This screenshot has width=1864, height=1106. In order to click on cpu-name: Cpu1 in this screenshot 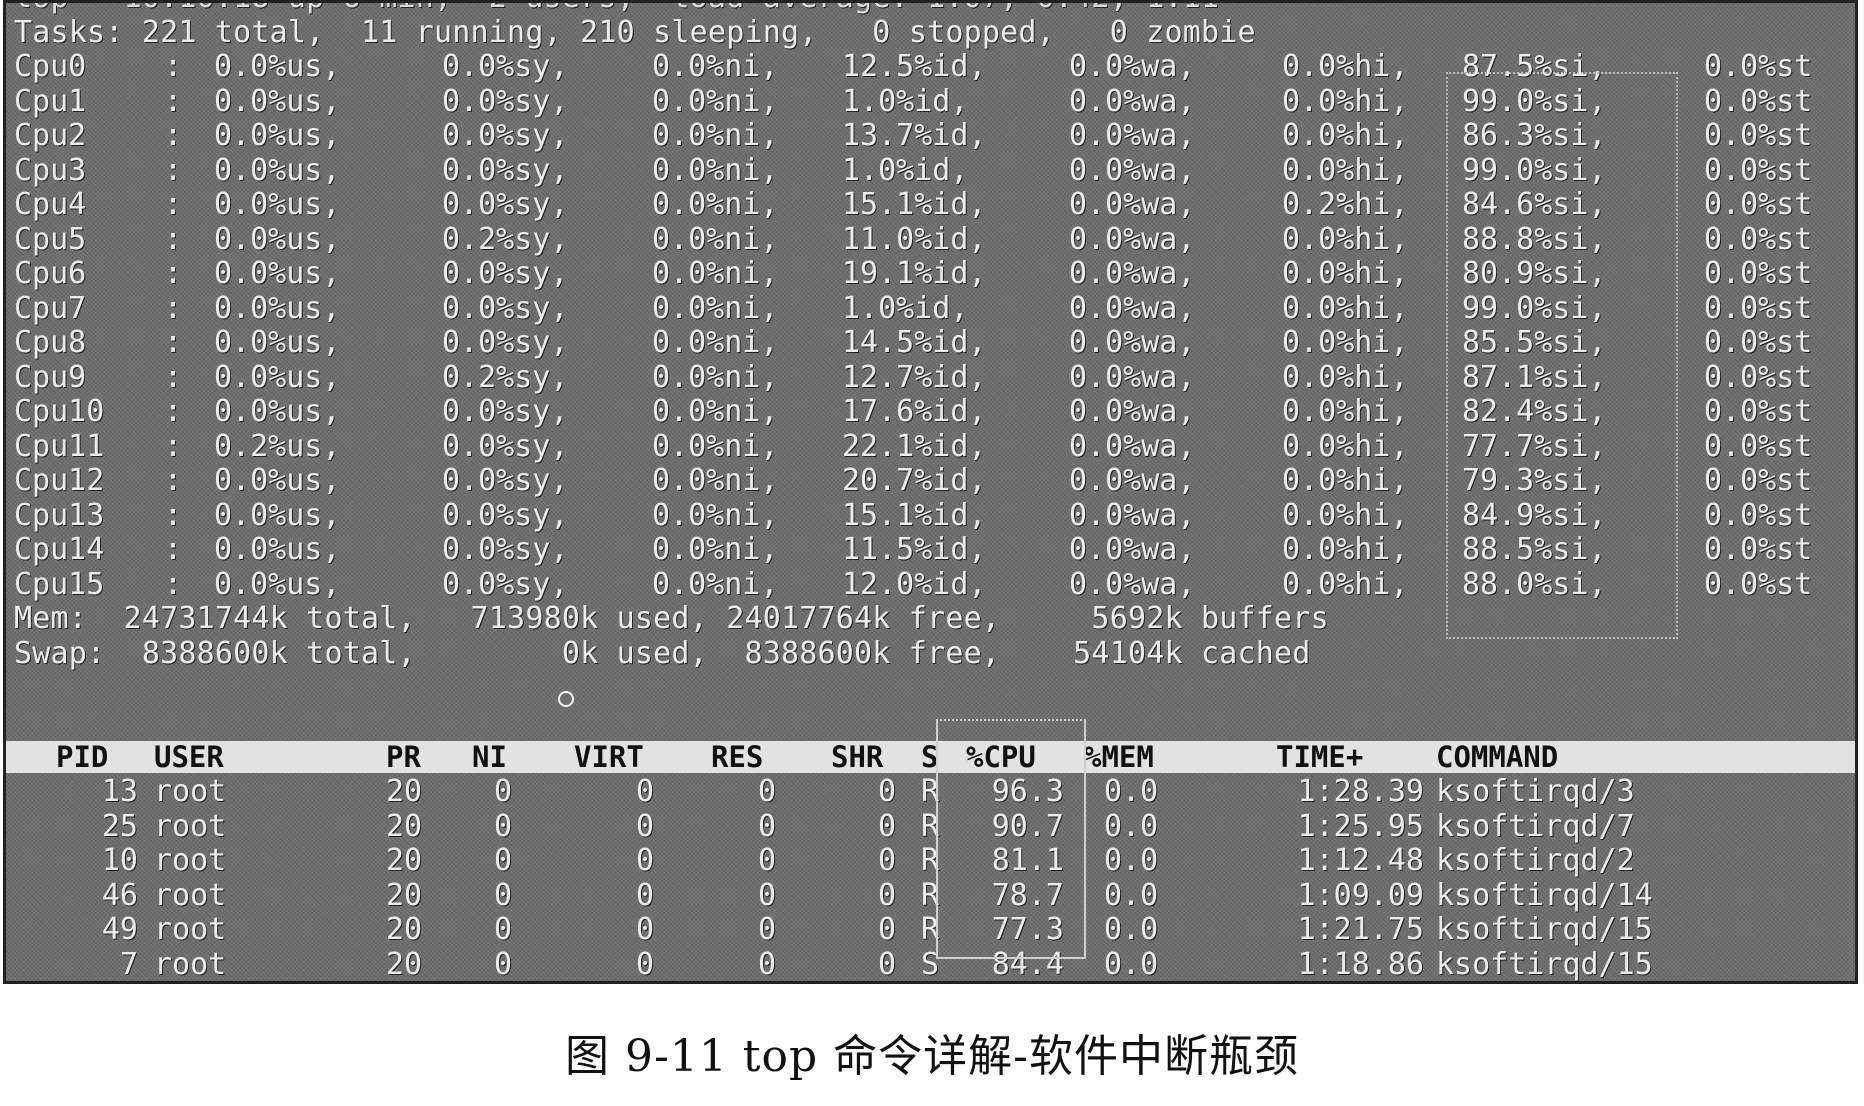, I will do `click(50, 101)`.